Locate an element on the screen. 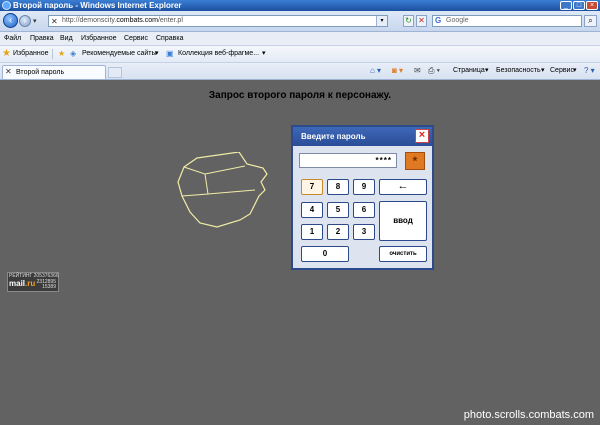 This screenshot has height=425, width=600. search-placeholder: Google is located at coordinates (457, 20).